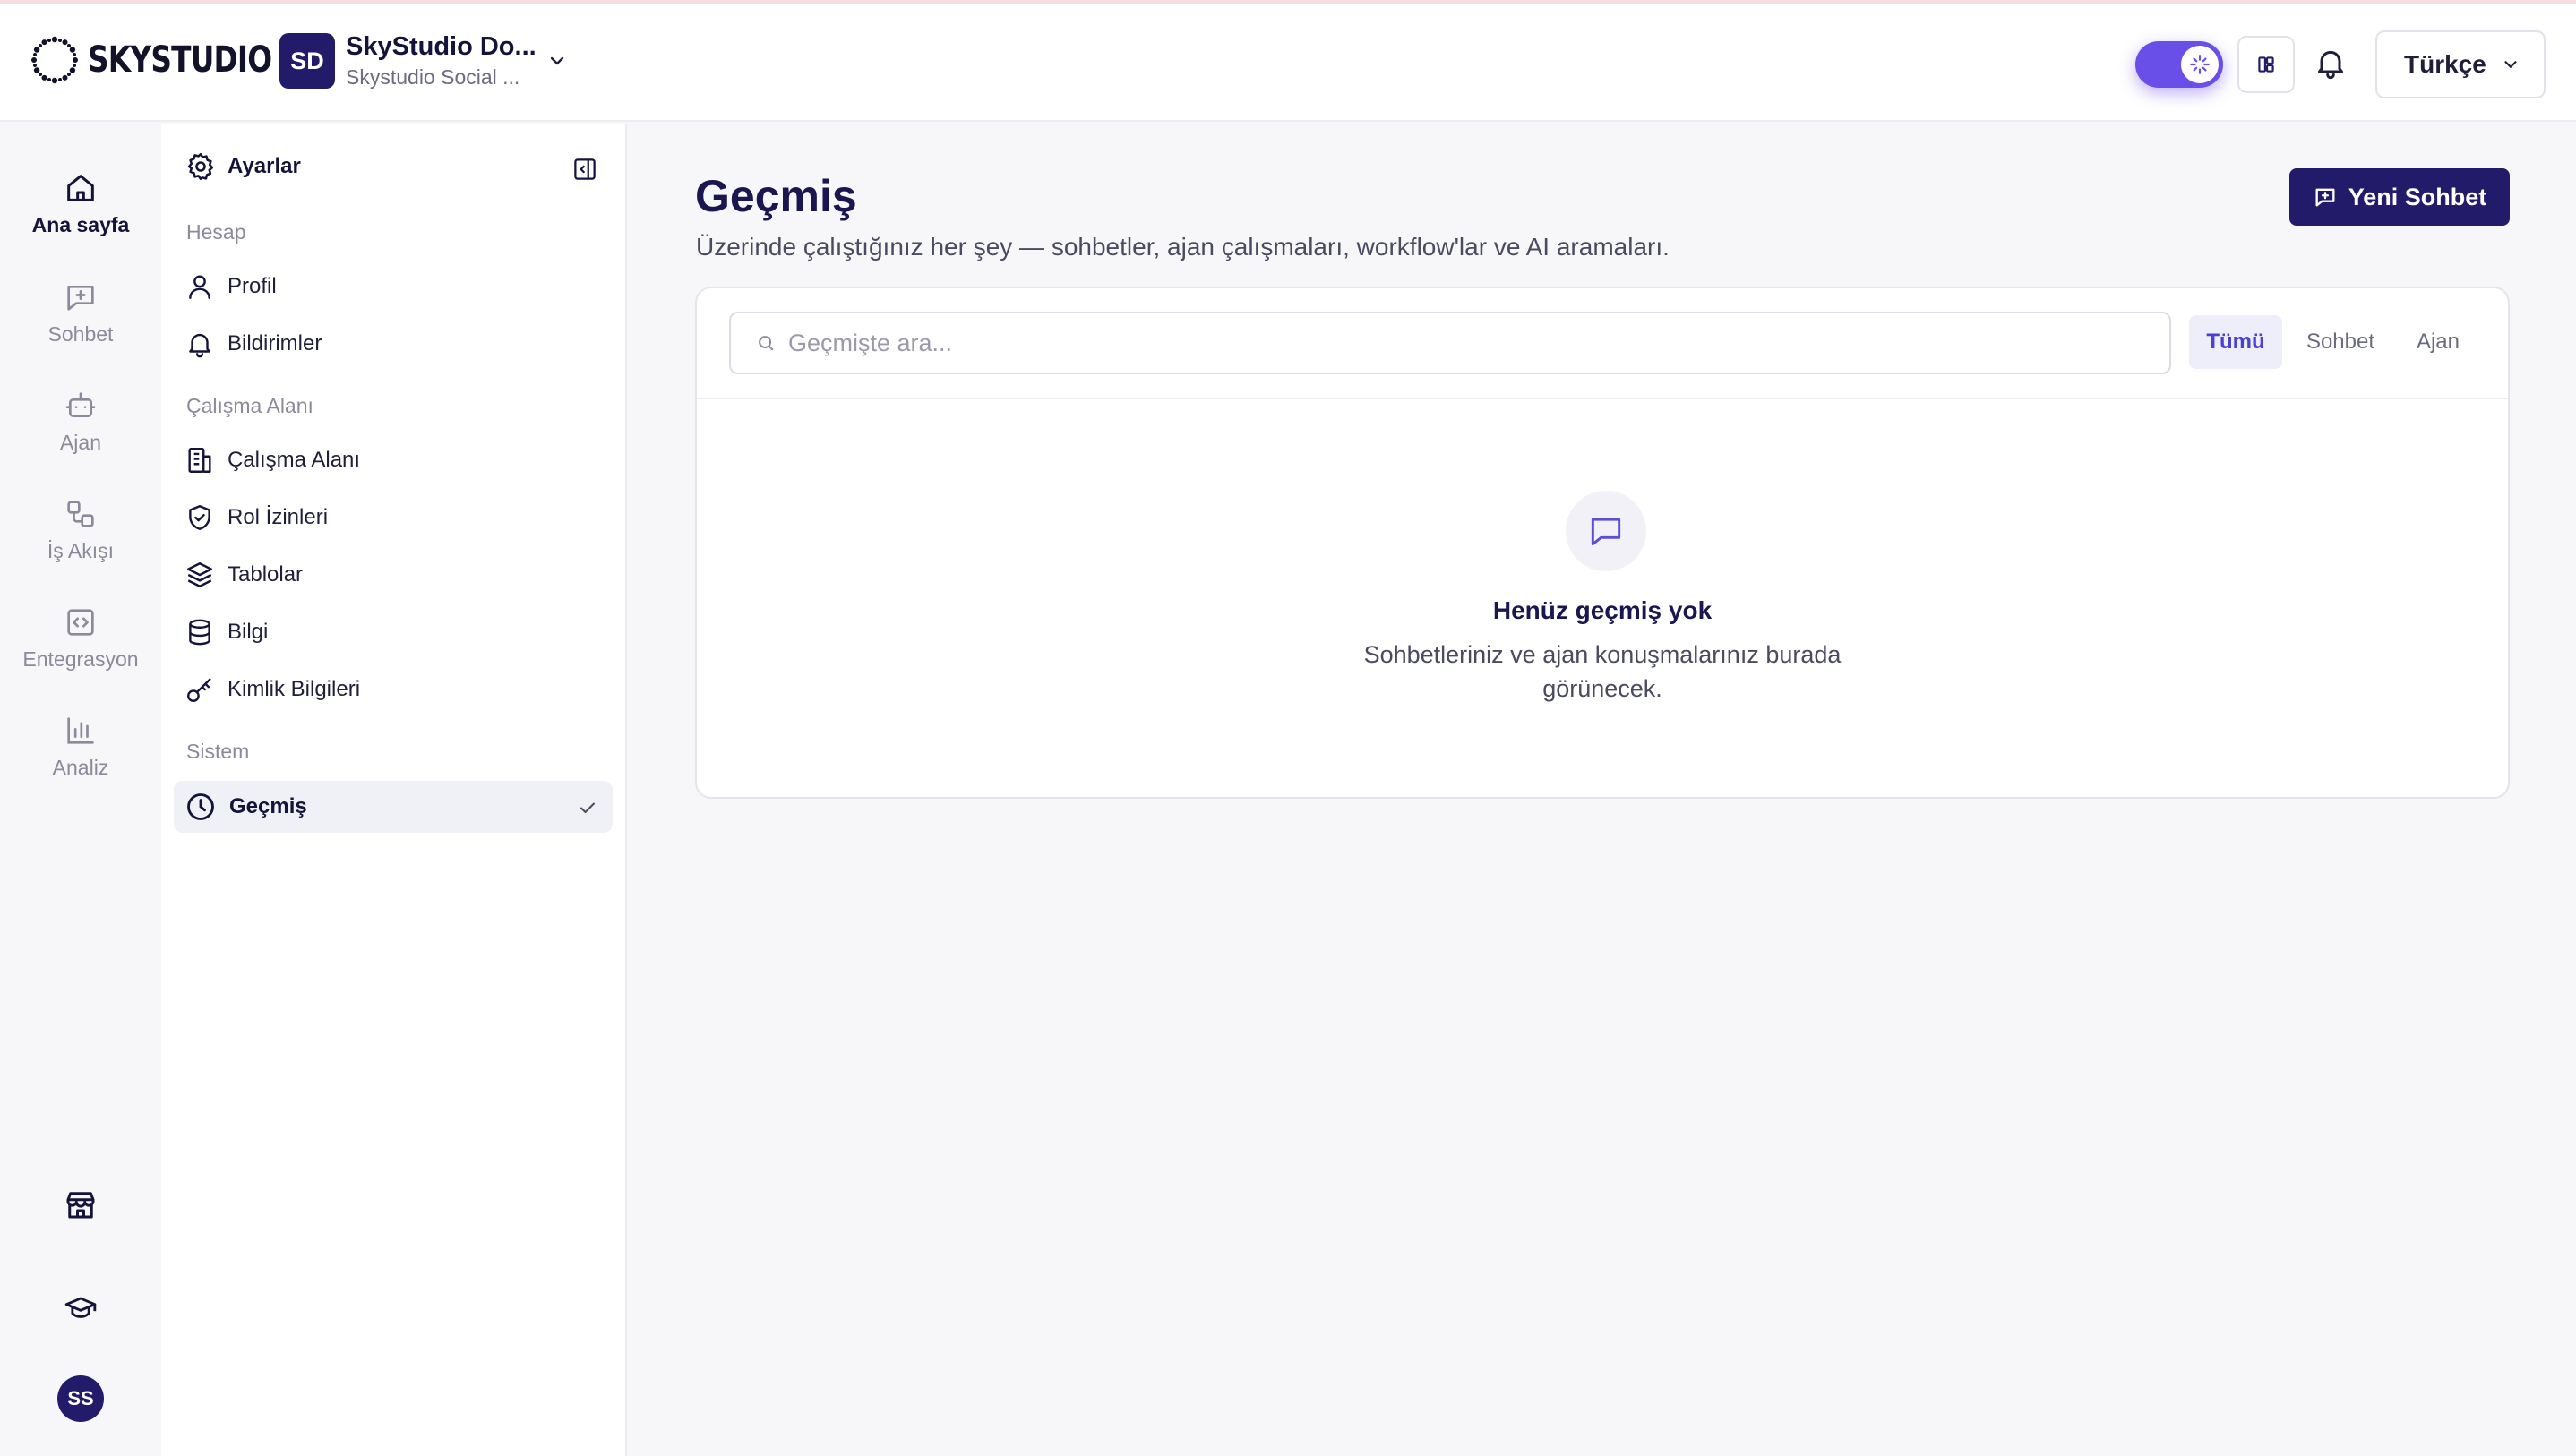  Describe the element at coordinates (393, 575) in the screenshot. I see `sidebar-item-tables: Tablolar` at that location.